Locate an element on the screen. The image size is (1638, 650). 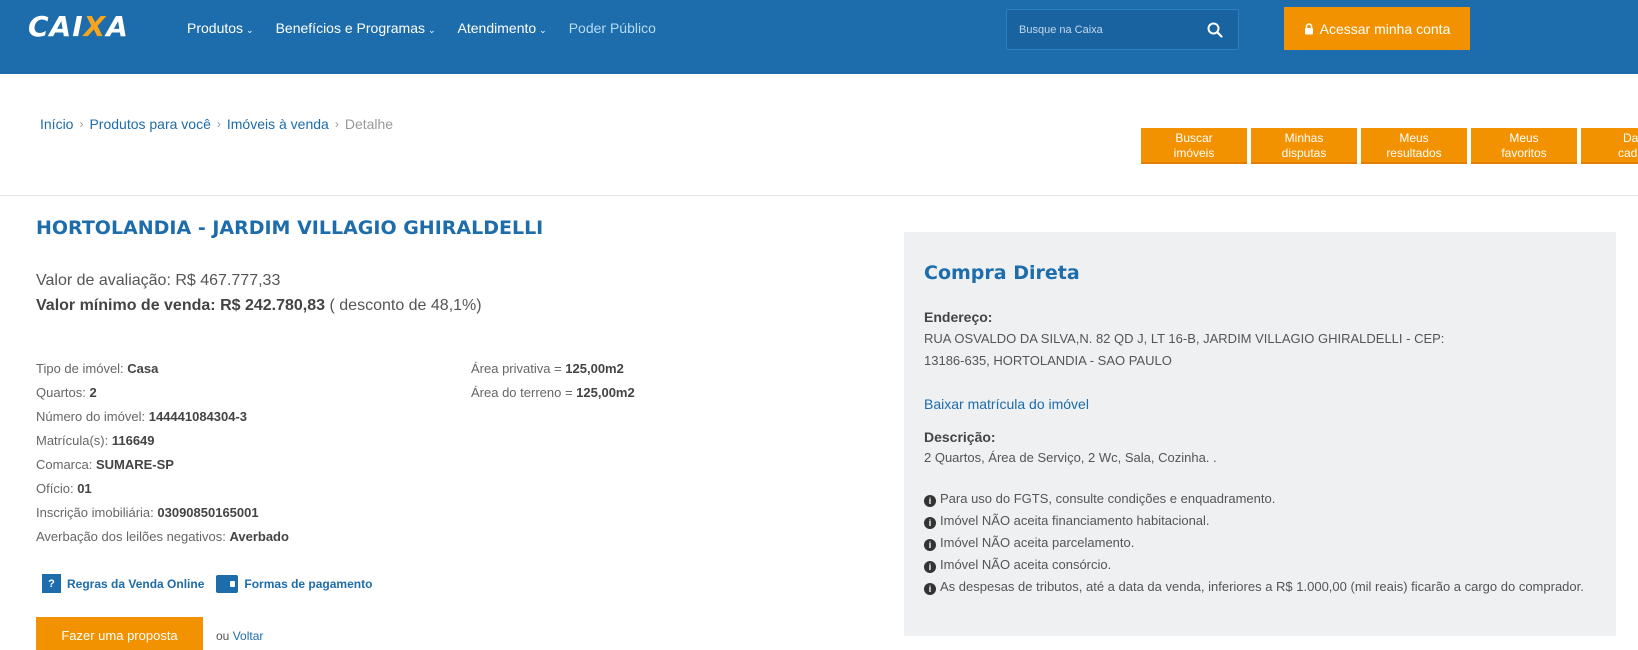
address-label: Endereço: is located at coordinates (958, 317).